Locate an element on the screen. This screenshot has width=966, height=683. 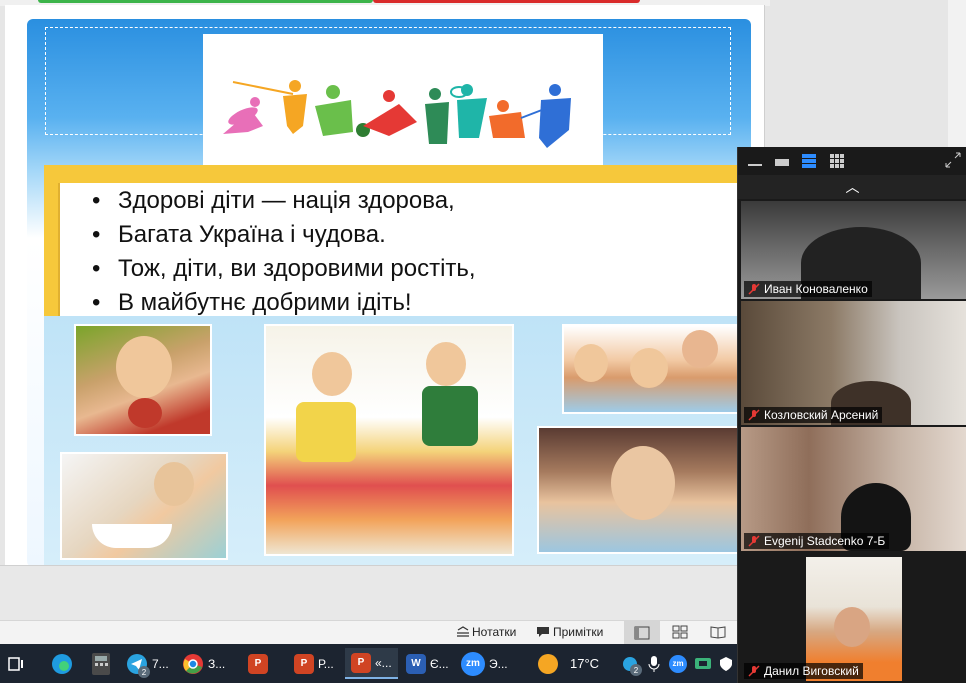
participant-name-tag: Evgenij Stadcenko 7-Б is located at coordinates (817, 541).